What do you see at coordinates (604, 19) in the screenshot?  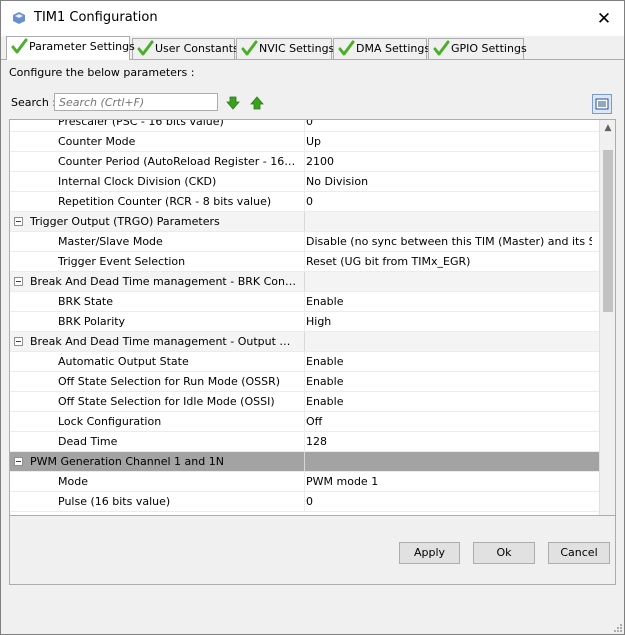 I see `close-button: ✕` at bounding box center [604, 19].